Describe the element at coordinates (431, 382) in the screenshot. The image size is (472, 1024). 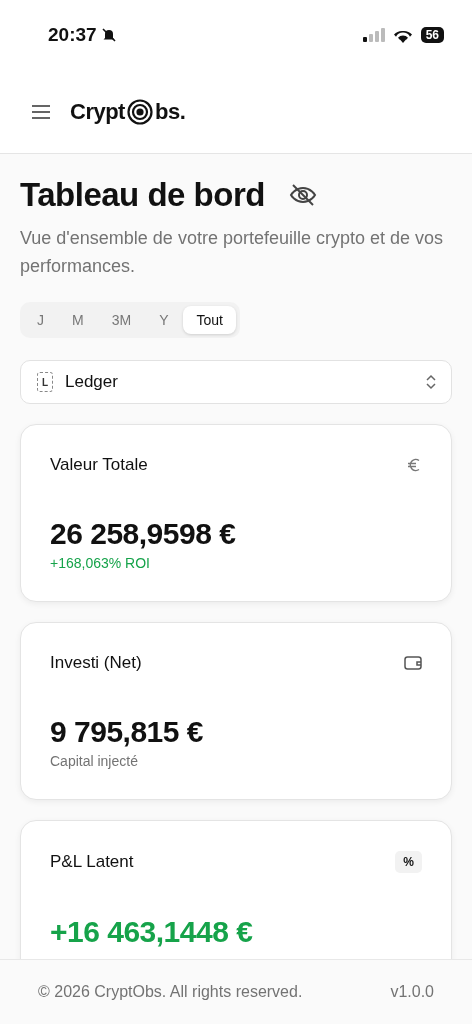
I see `chevrons-icon` at that location.